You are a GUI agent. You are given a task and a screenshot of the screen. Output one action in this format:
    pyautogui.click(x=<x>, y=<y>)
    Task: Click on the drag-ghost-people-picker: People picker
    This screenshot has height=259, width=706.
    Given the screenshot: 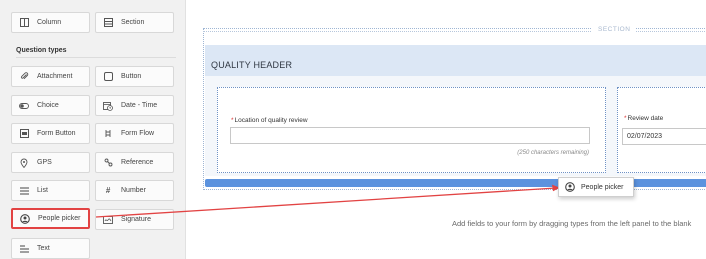 What is the action you would take?
    pyautogui.click(x=596, y=187)
    